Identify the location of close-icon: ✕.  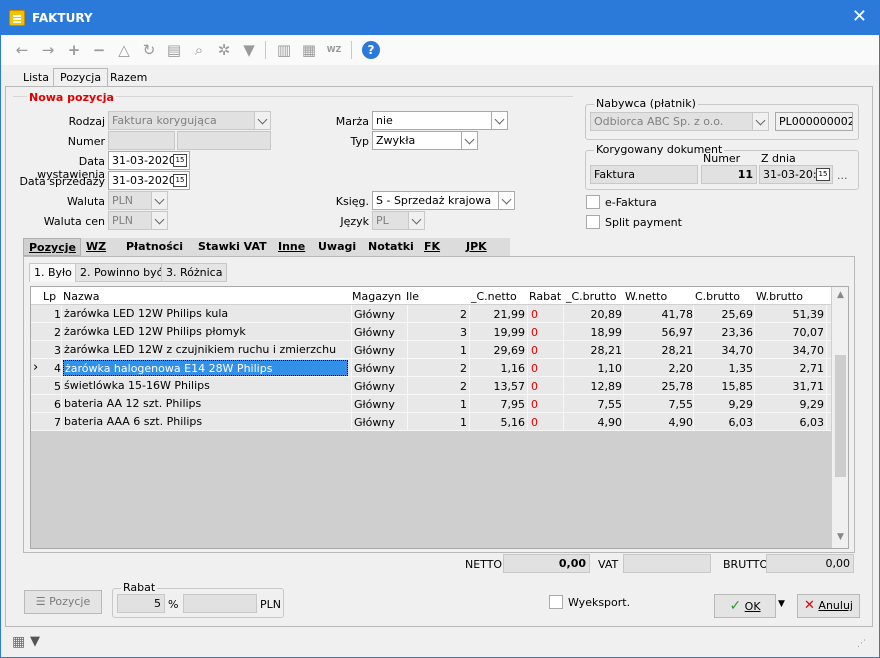
(859, 17).